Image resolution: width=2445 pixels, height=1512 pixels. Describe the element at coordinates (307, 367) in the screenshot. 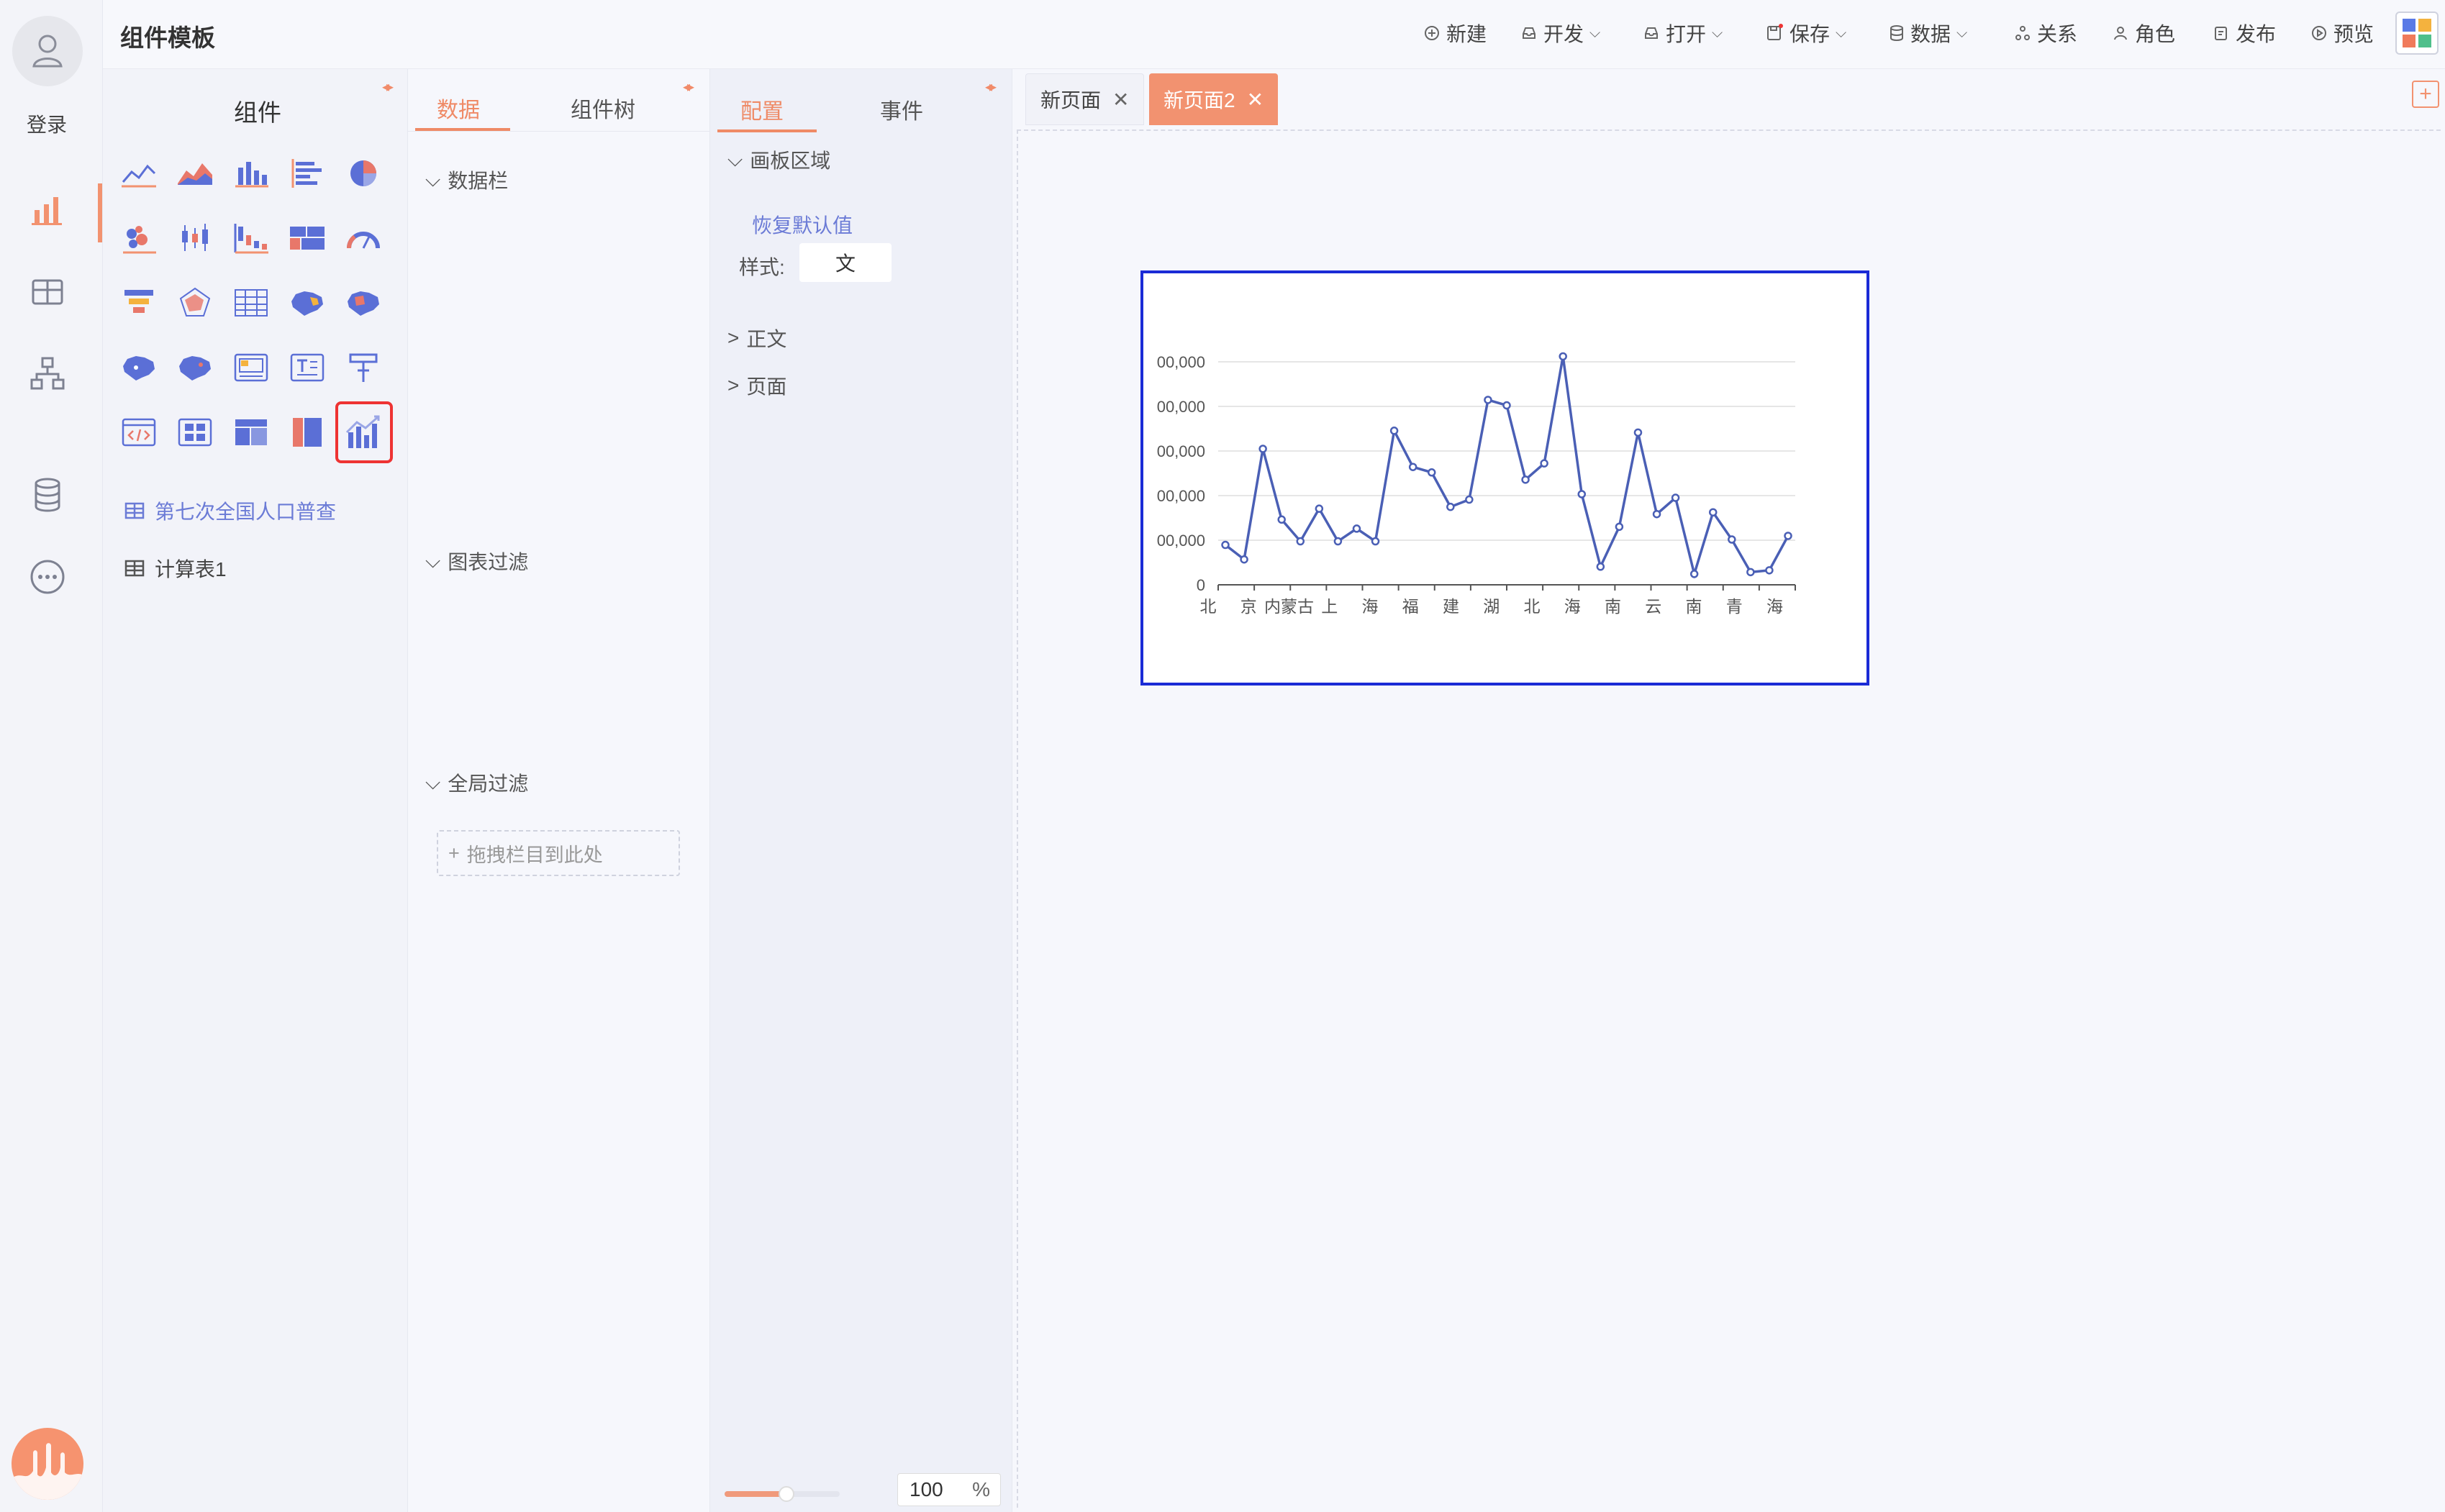

I see `text-component-icon` at that location.